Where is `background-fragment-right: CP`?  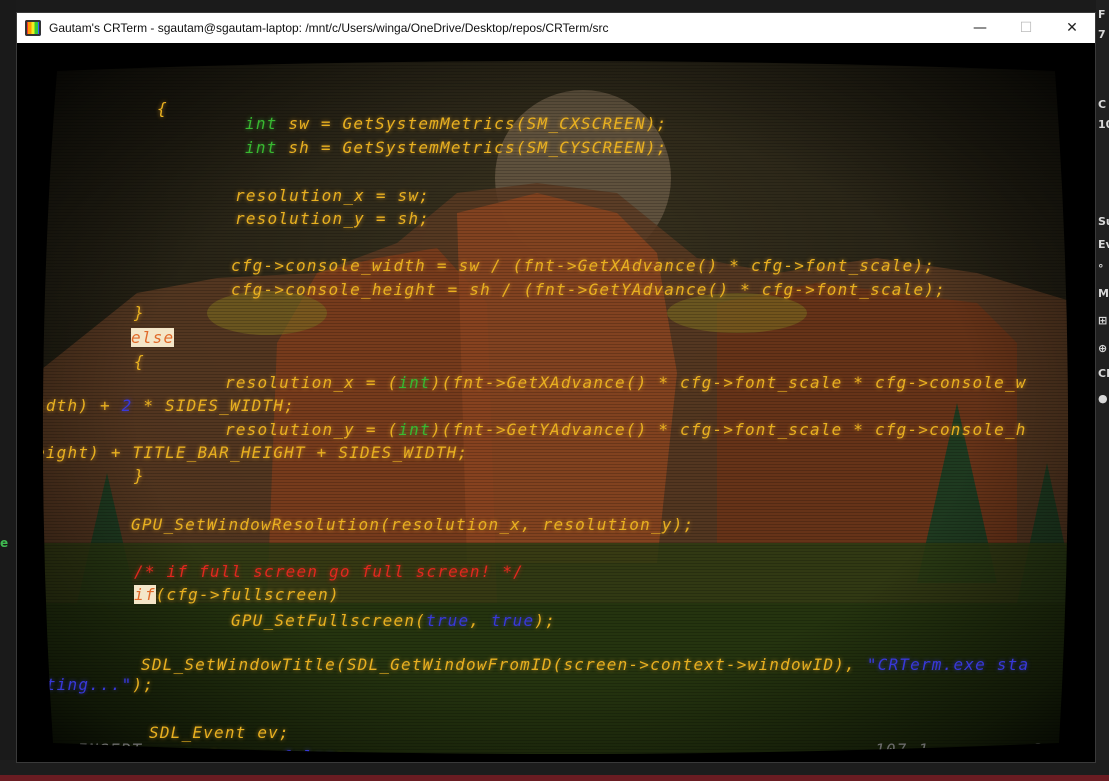
background-fragment-right: CP is located at coordinates (1103, 373).